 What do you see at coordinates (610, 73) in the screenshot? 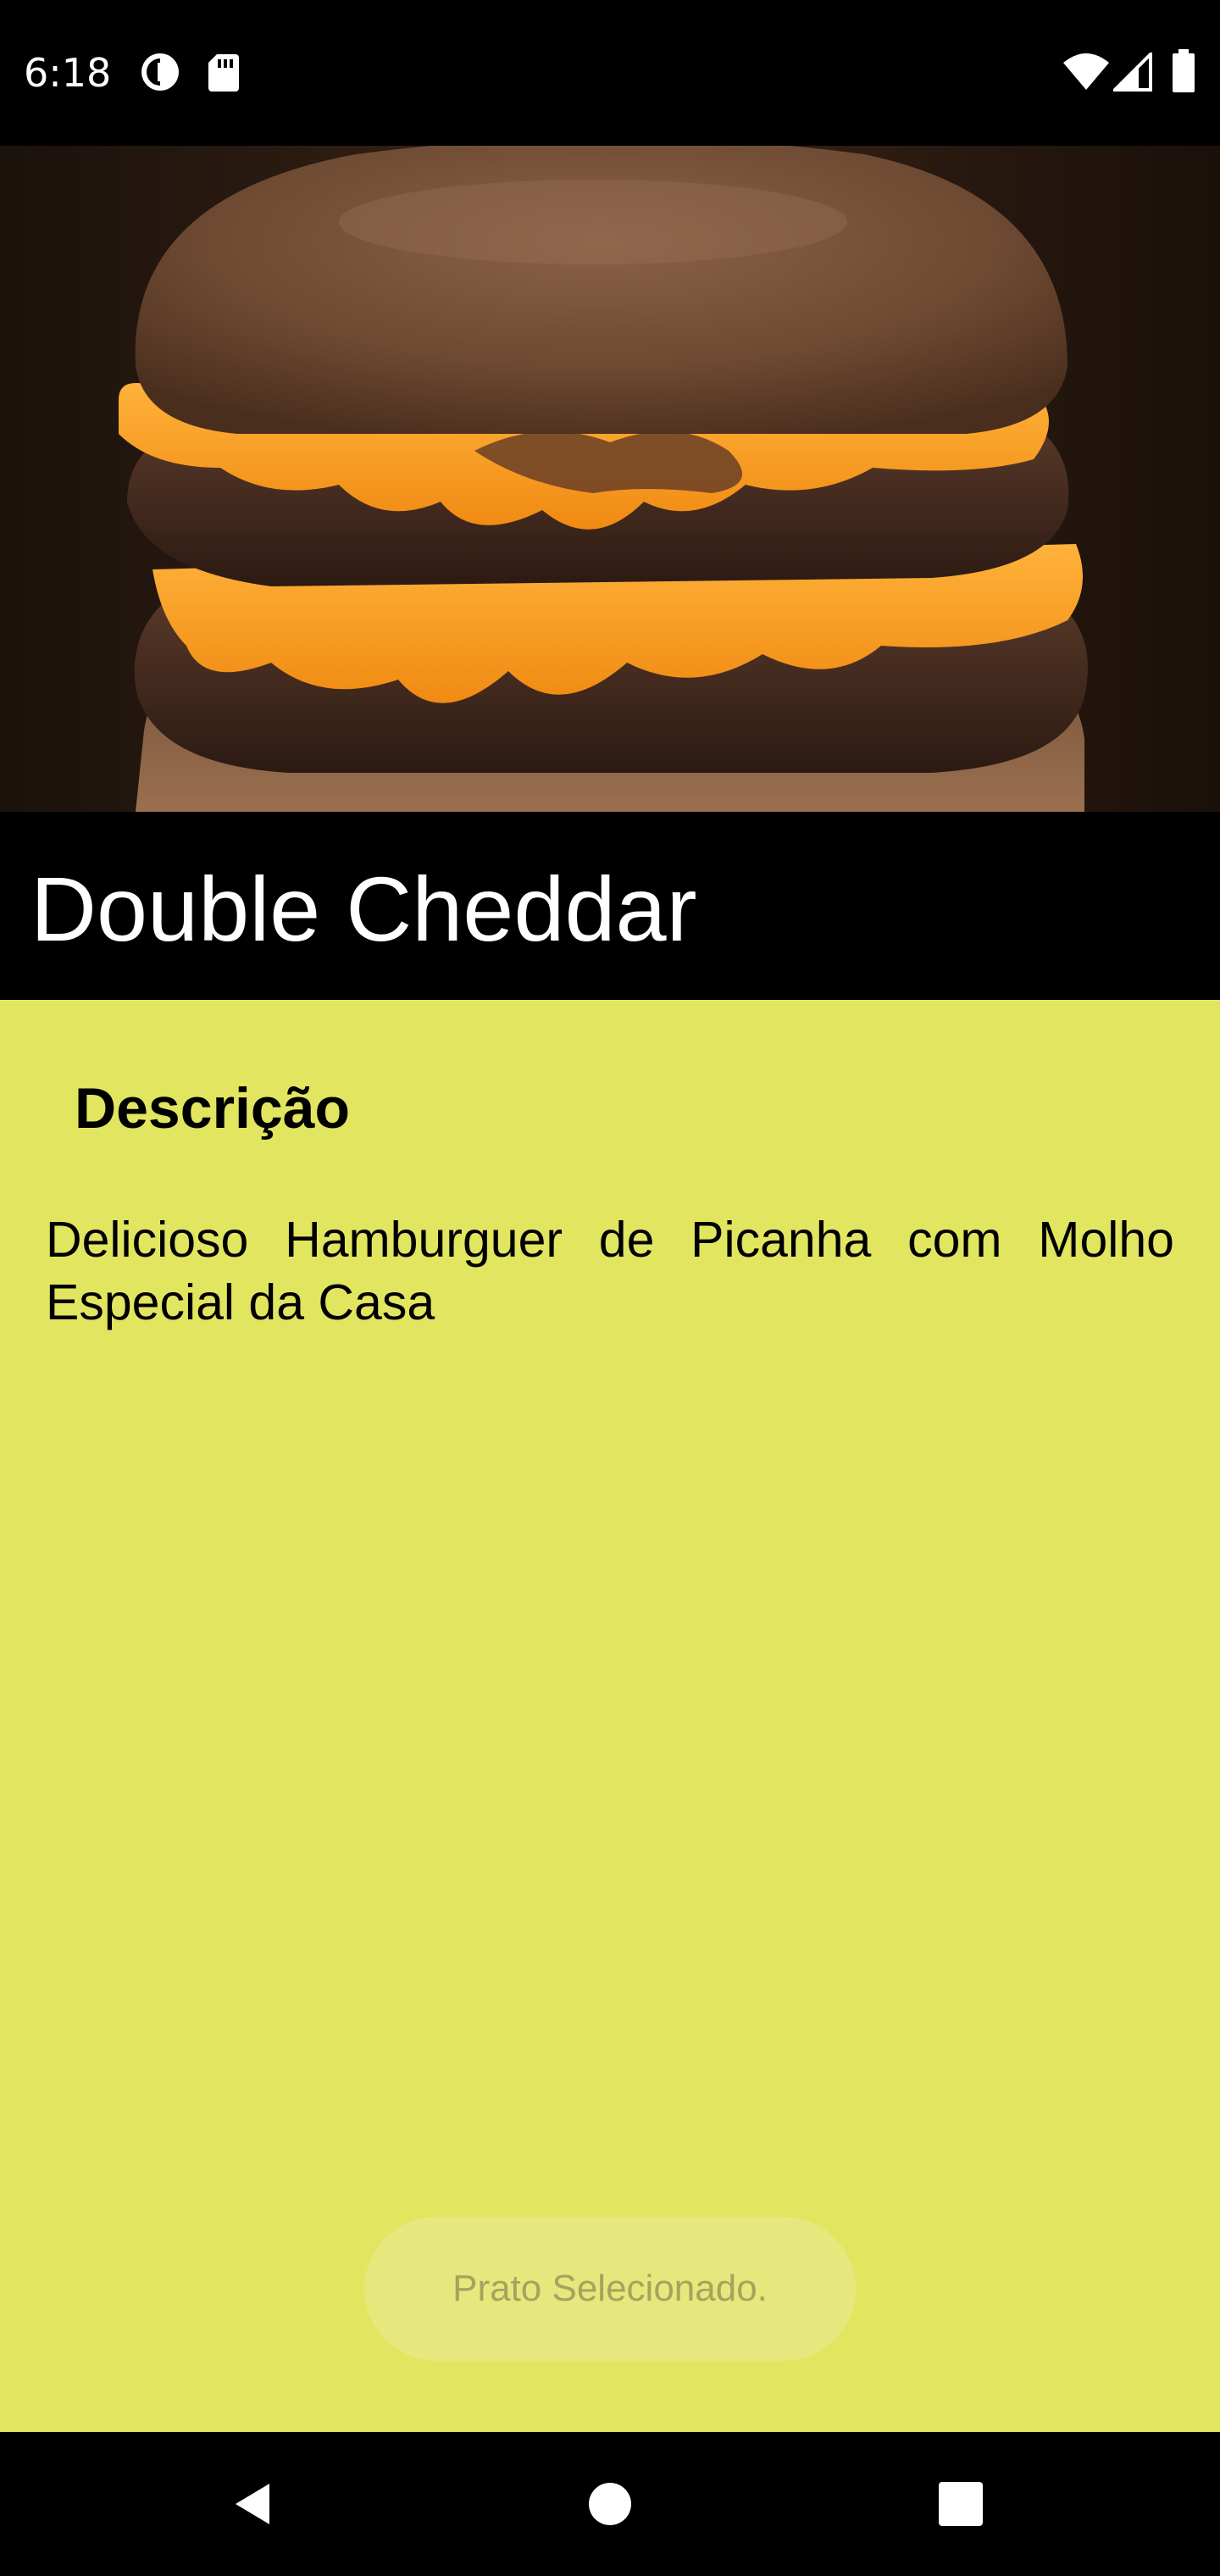
I see `status-bar: 6:18` at bounding box center [610, 73].